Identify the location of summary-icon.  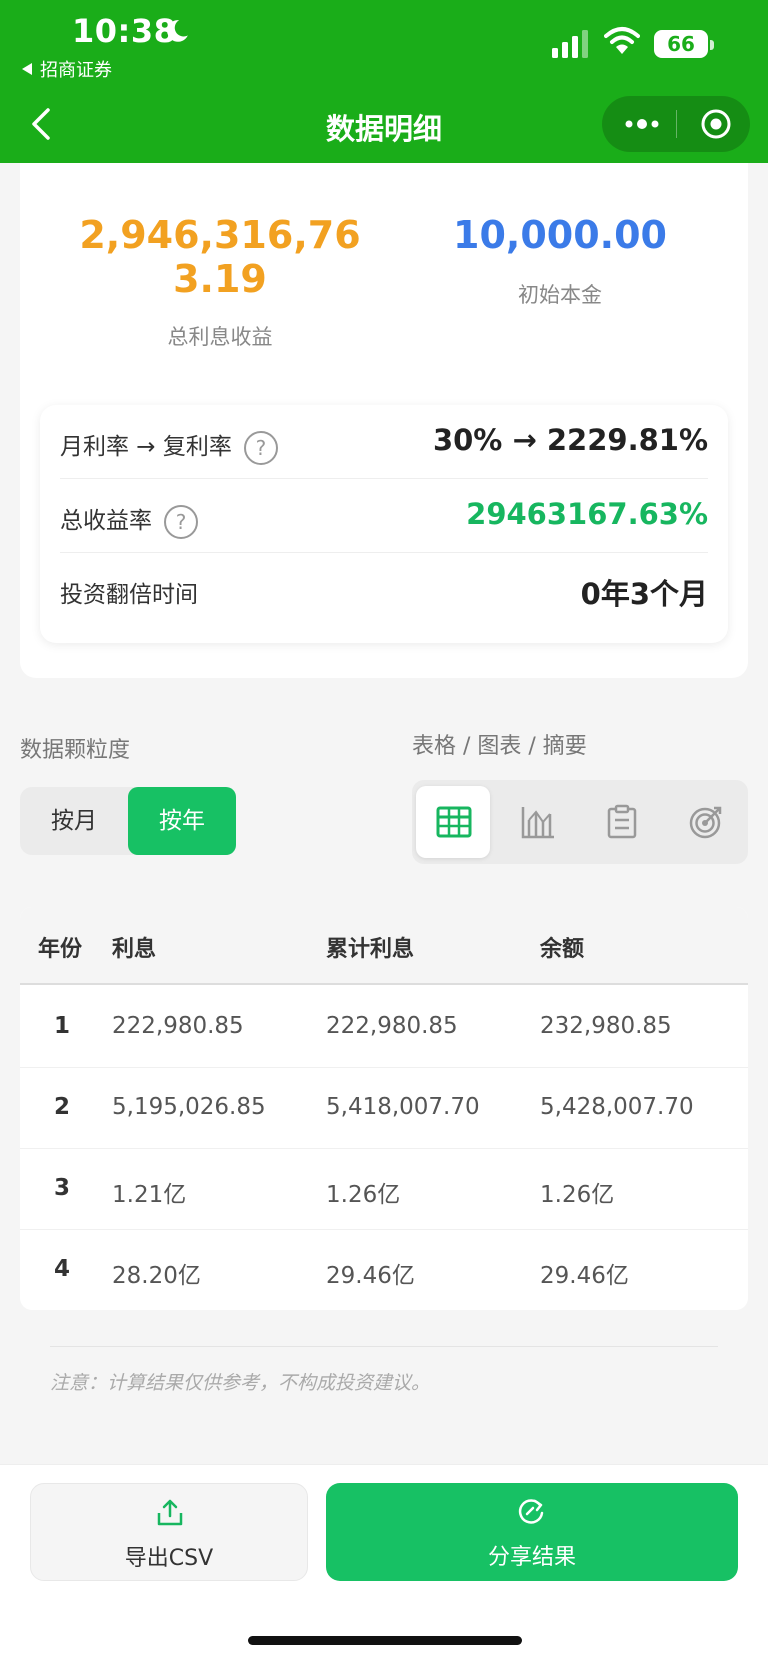
(622, 821).